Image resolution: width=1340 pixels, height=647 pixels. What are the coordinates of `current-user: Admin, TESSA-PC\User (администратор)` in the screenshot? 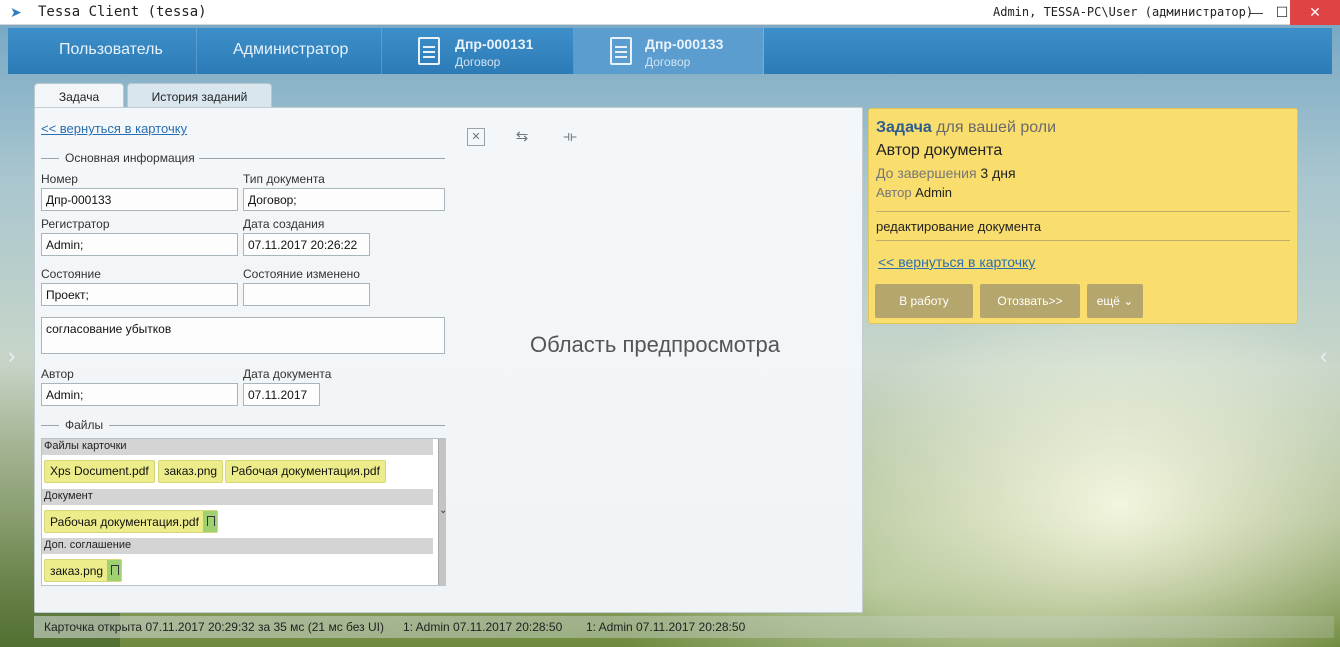 It's located at (1123, 12).